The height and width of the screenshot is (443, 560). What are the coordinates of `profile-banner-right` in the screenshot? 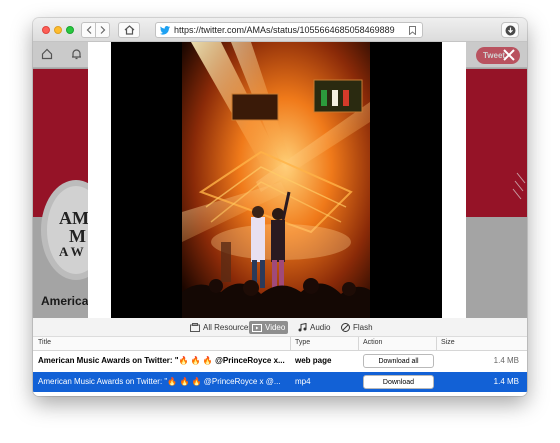 It's located at (495, 143).